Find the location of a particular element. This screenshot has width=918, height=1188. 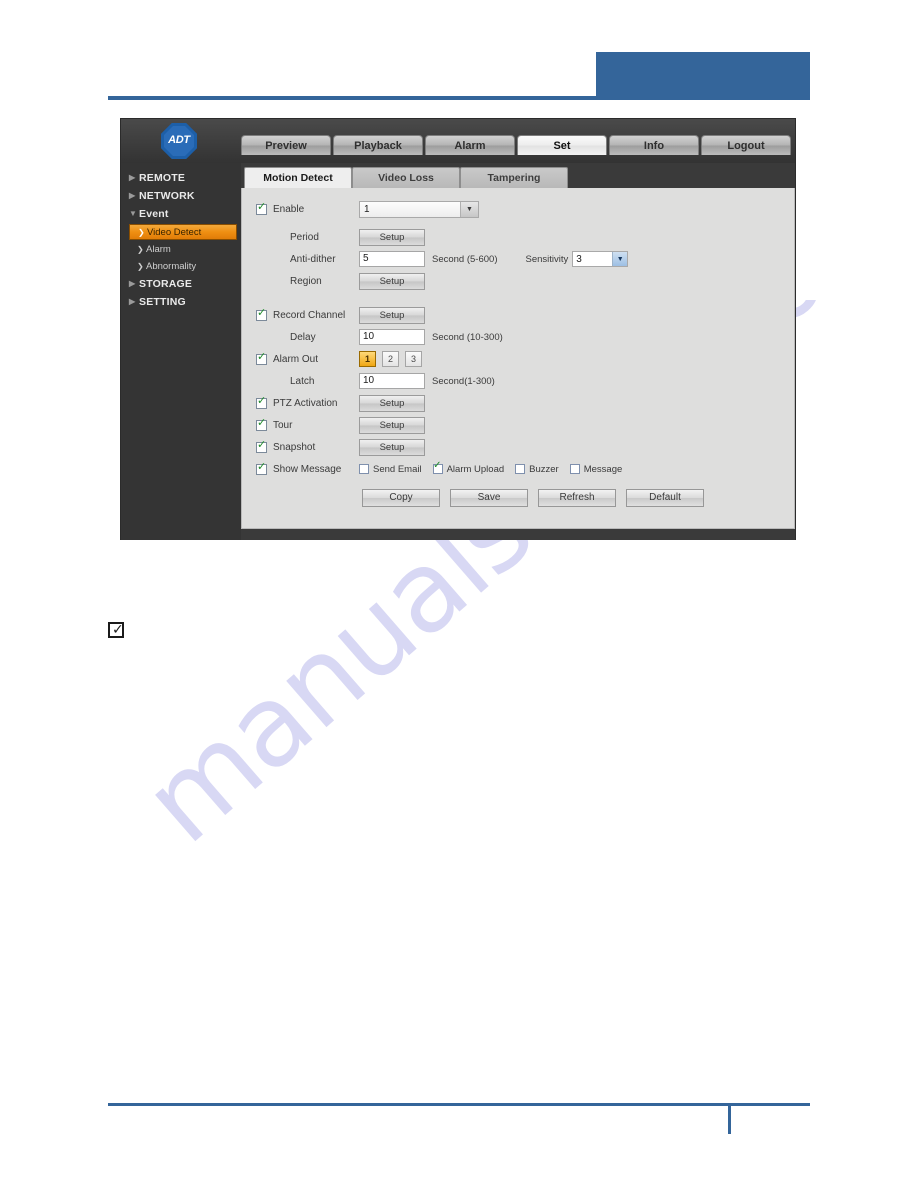

record-channel-setup-button: Setup is located at coordinates (392, 315).